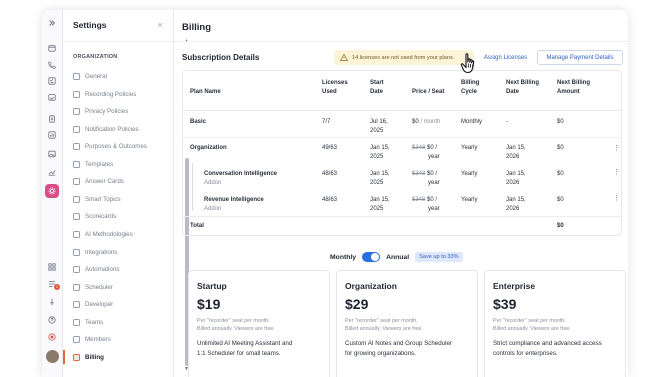 The height and width of the screenshot is (377, 670). What do you see at coordinates (120, 216) in the screenshot?
I see `sidebar-item-scorecards: Scorecards` at bounding box center [120, 216].